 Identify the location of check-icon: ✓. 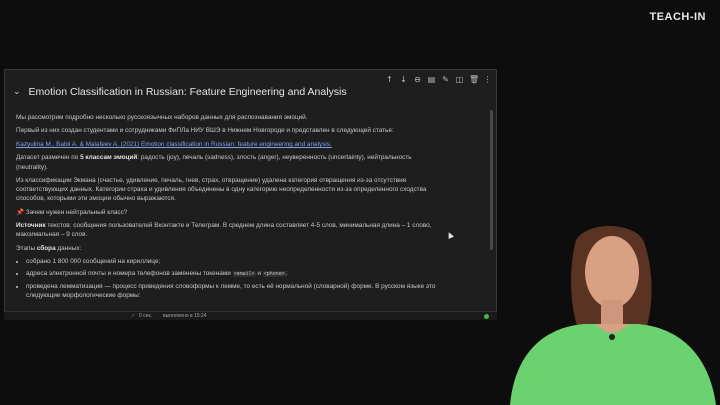
(133, 316).